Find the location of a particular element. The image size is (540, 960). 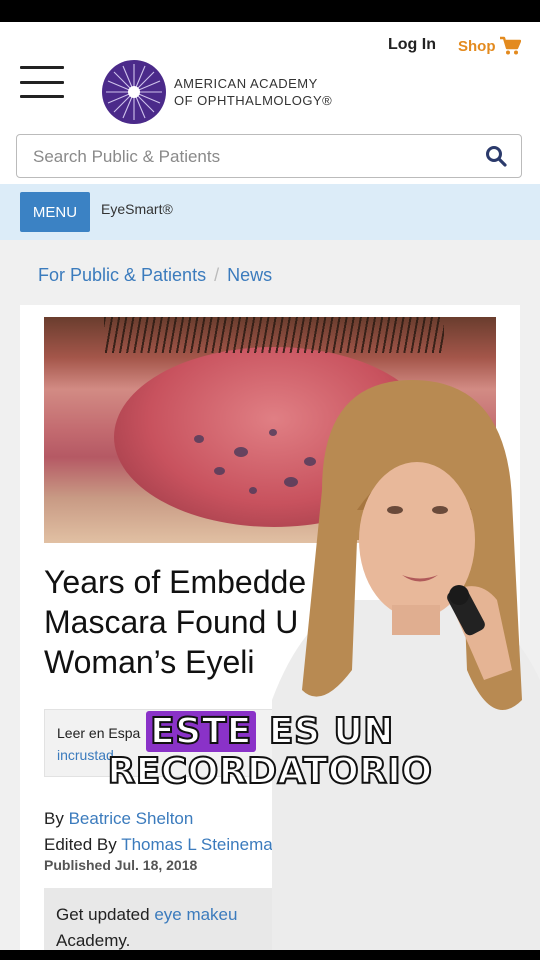

published-date: Published Jul. 18, 2018 is located at coordinates (121, 865).